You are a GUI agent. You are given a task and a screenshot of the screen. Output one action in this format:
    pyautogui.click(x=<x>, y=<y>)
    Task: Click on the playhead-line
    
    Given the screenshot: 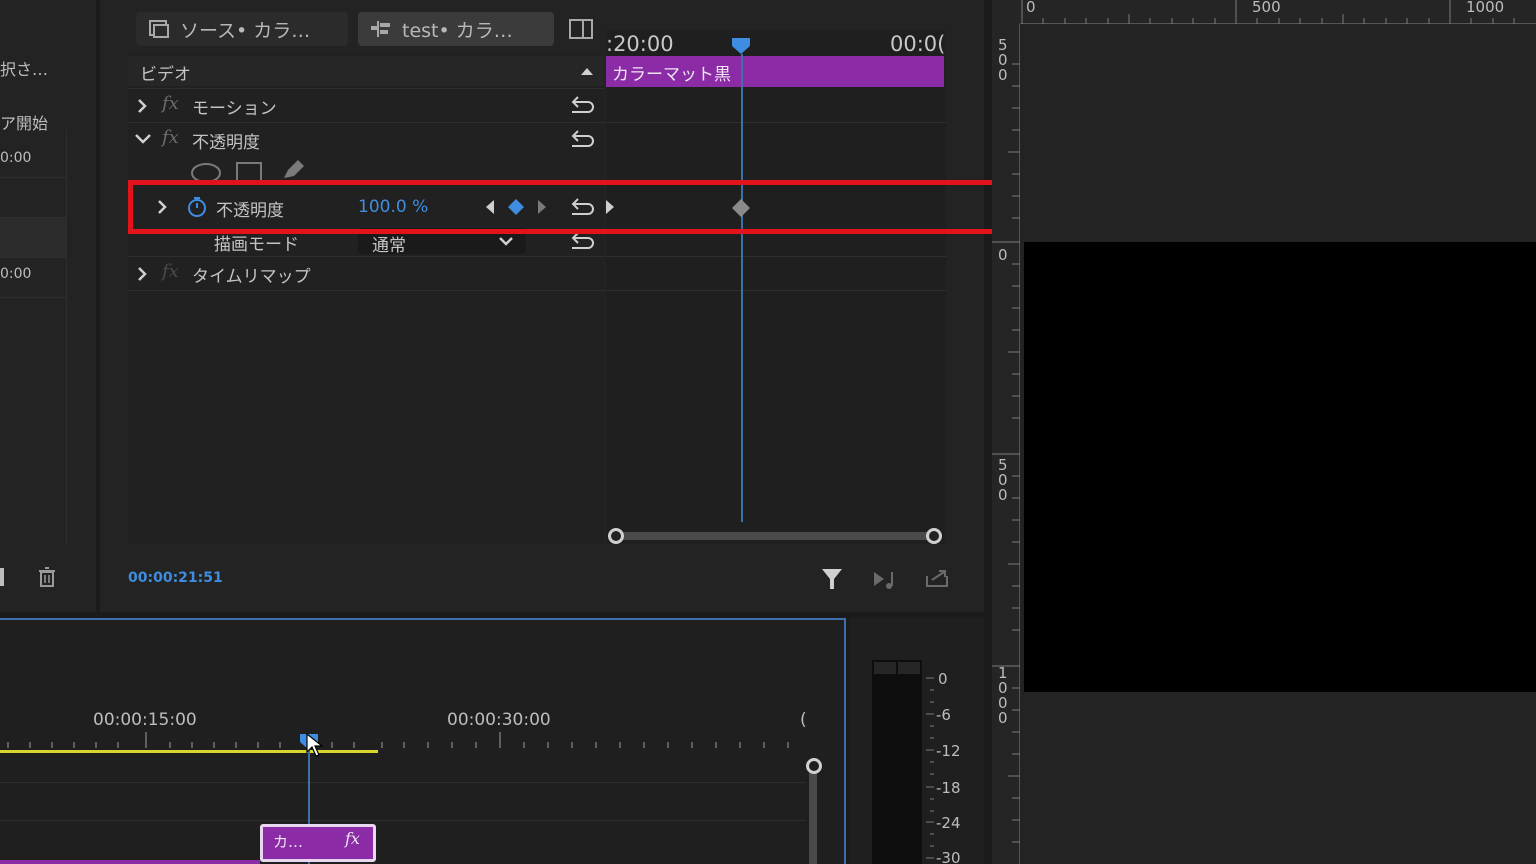 What is the action you would take?
    pyautogui.click(x=742, y=288)
    